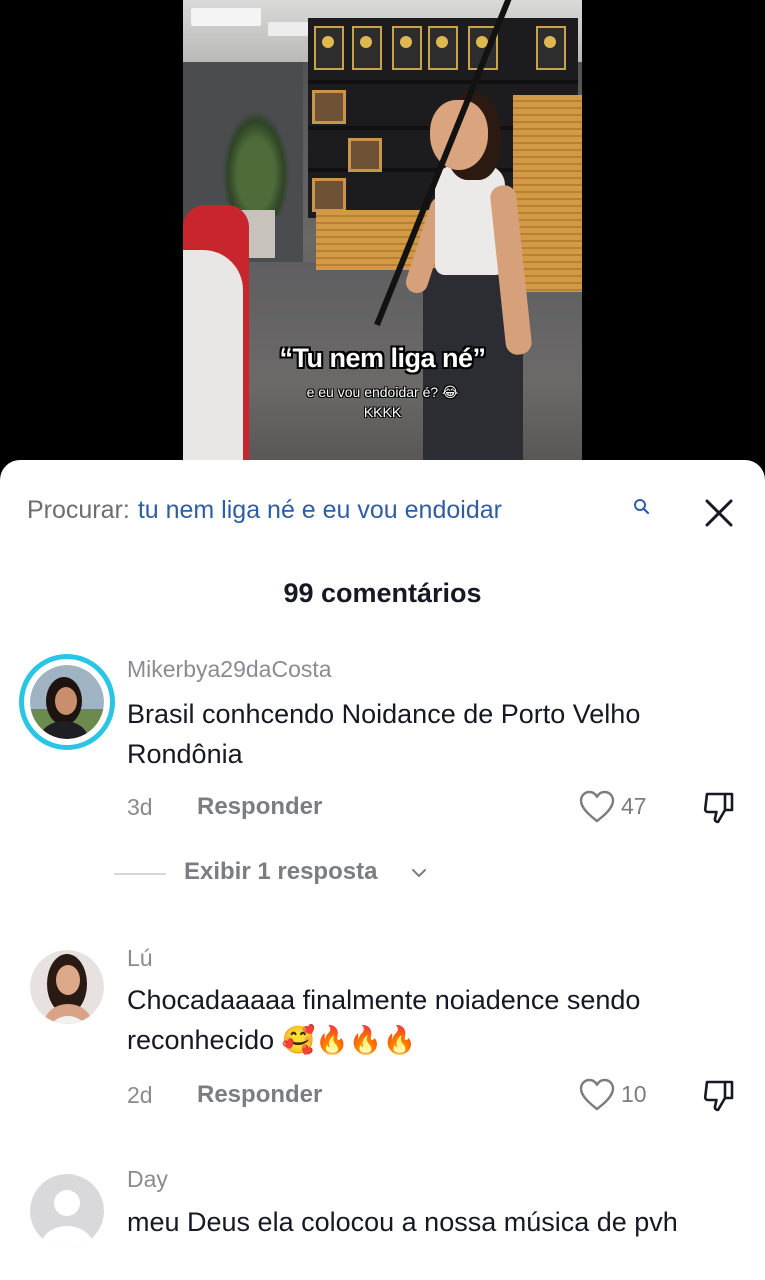  Describe the element at coordinates (140, 874) in the screenshot. I see `replies-divider` at that location.